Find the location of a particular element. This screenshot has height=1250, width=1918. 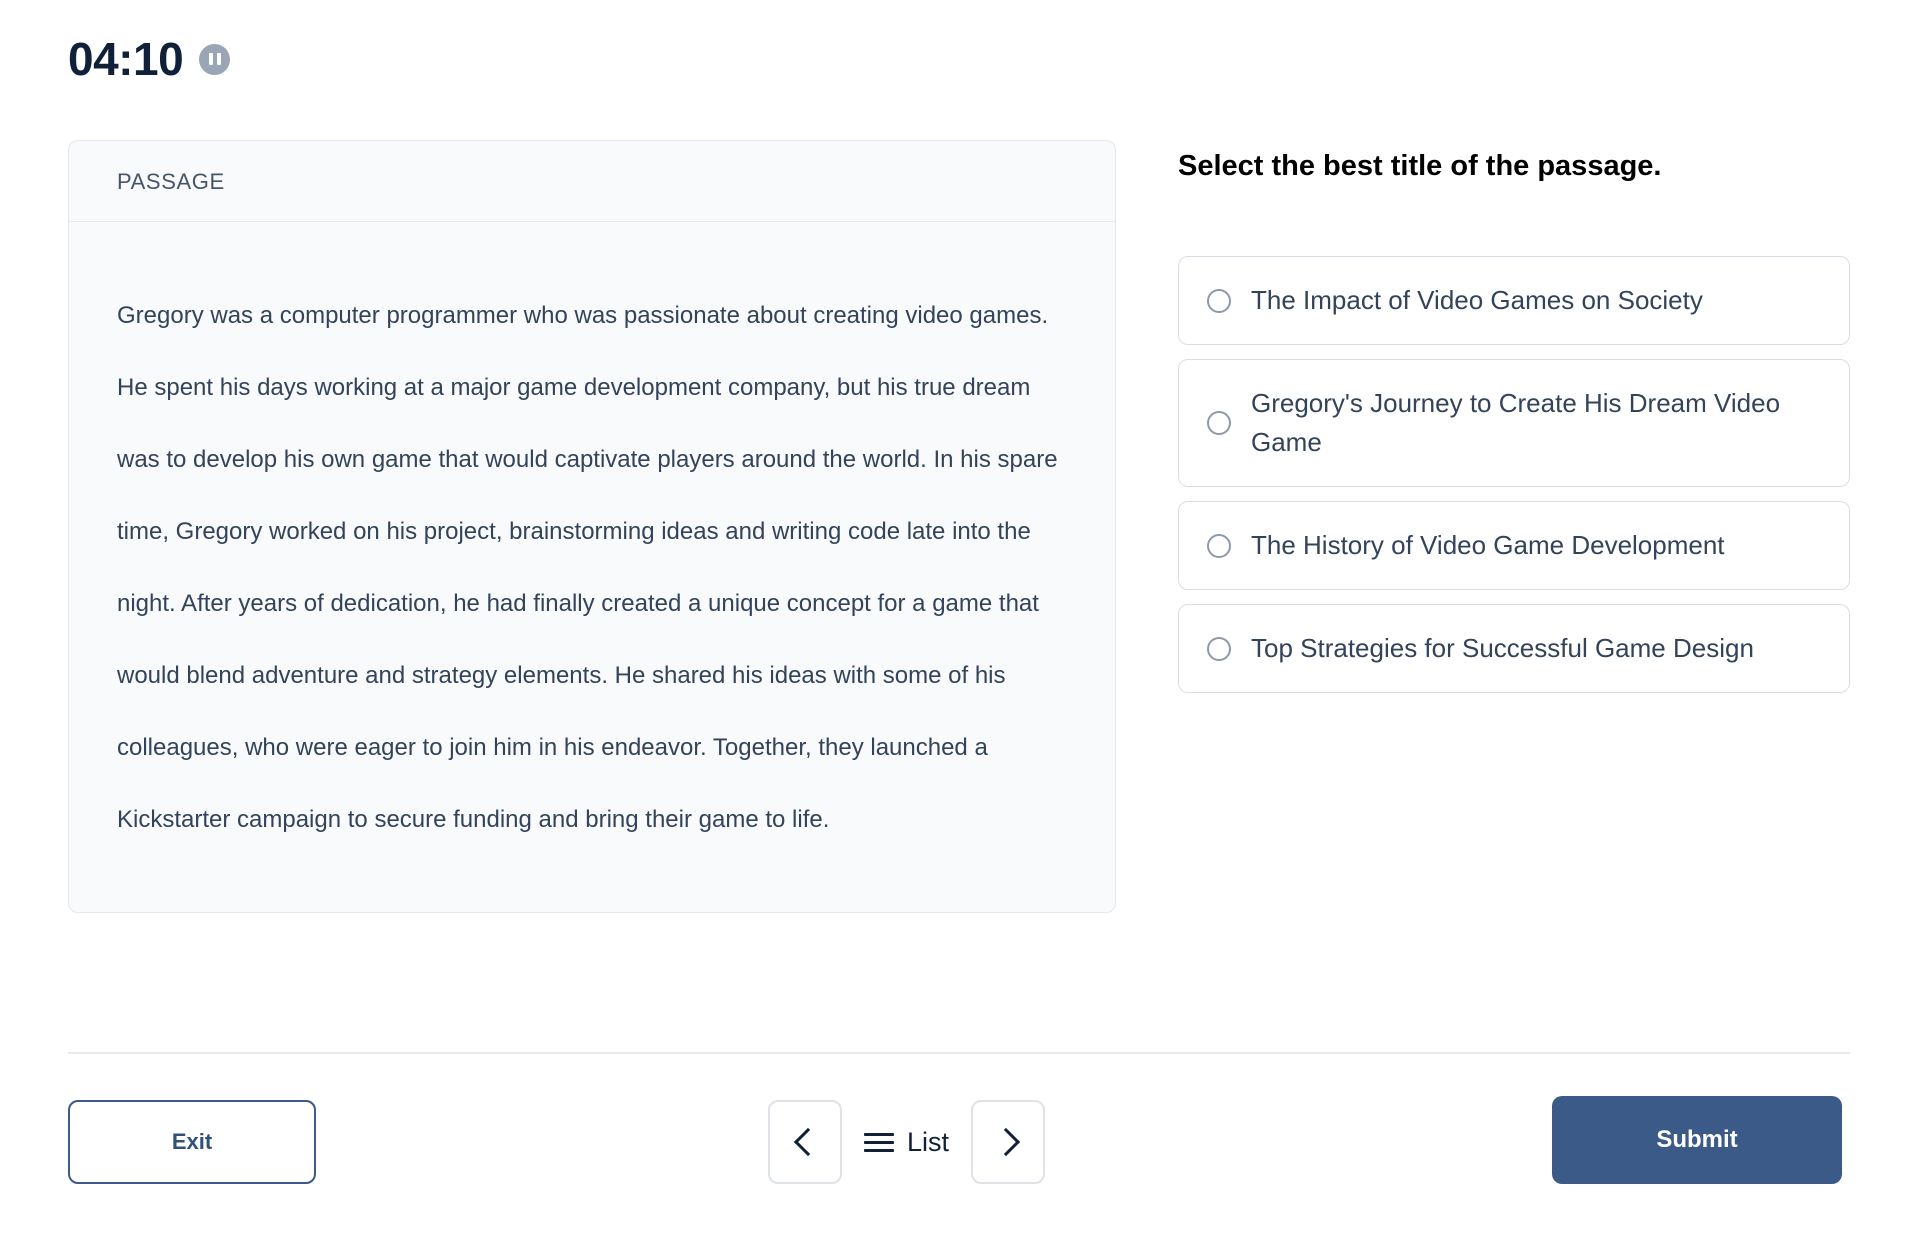

option-label: The Impact of Video Games on Society is located at coordinates (1477, 300).